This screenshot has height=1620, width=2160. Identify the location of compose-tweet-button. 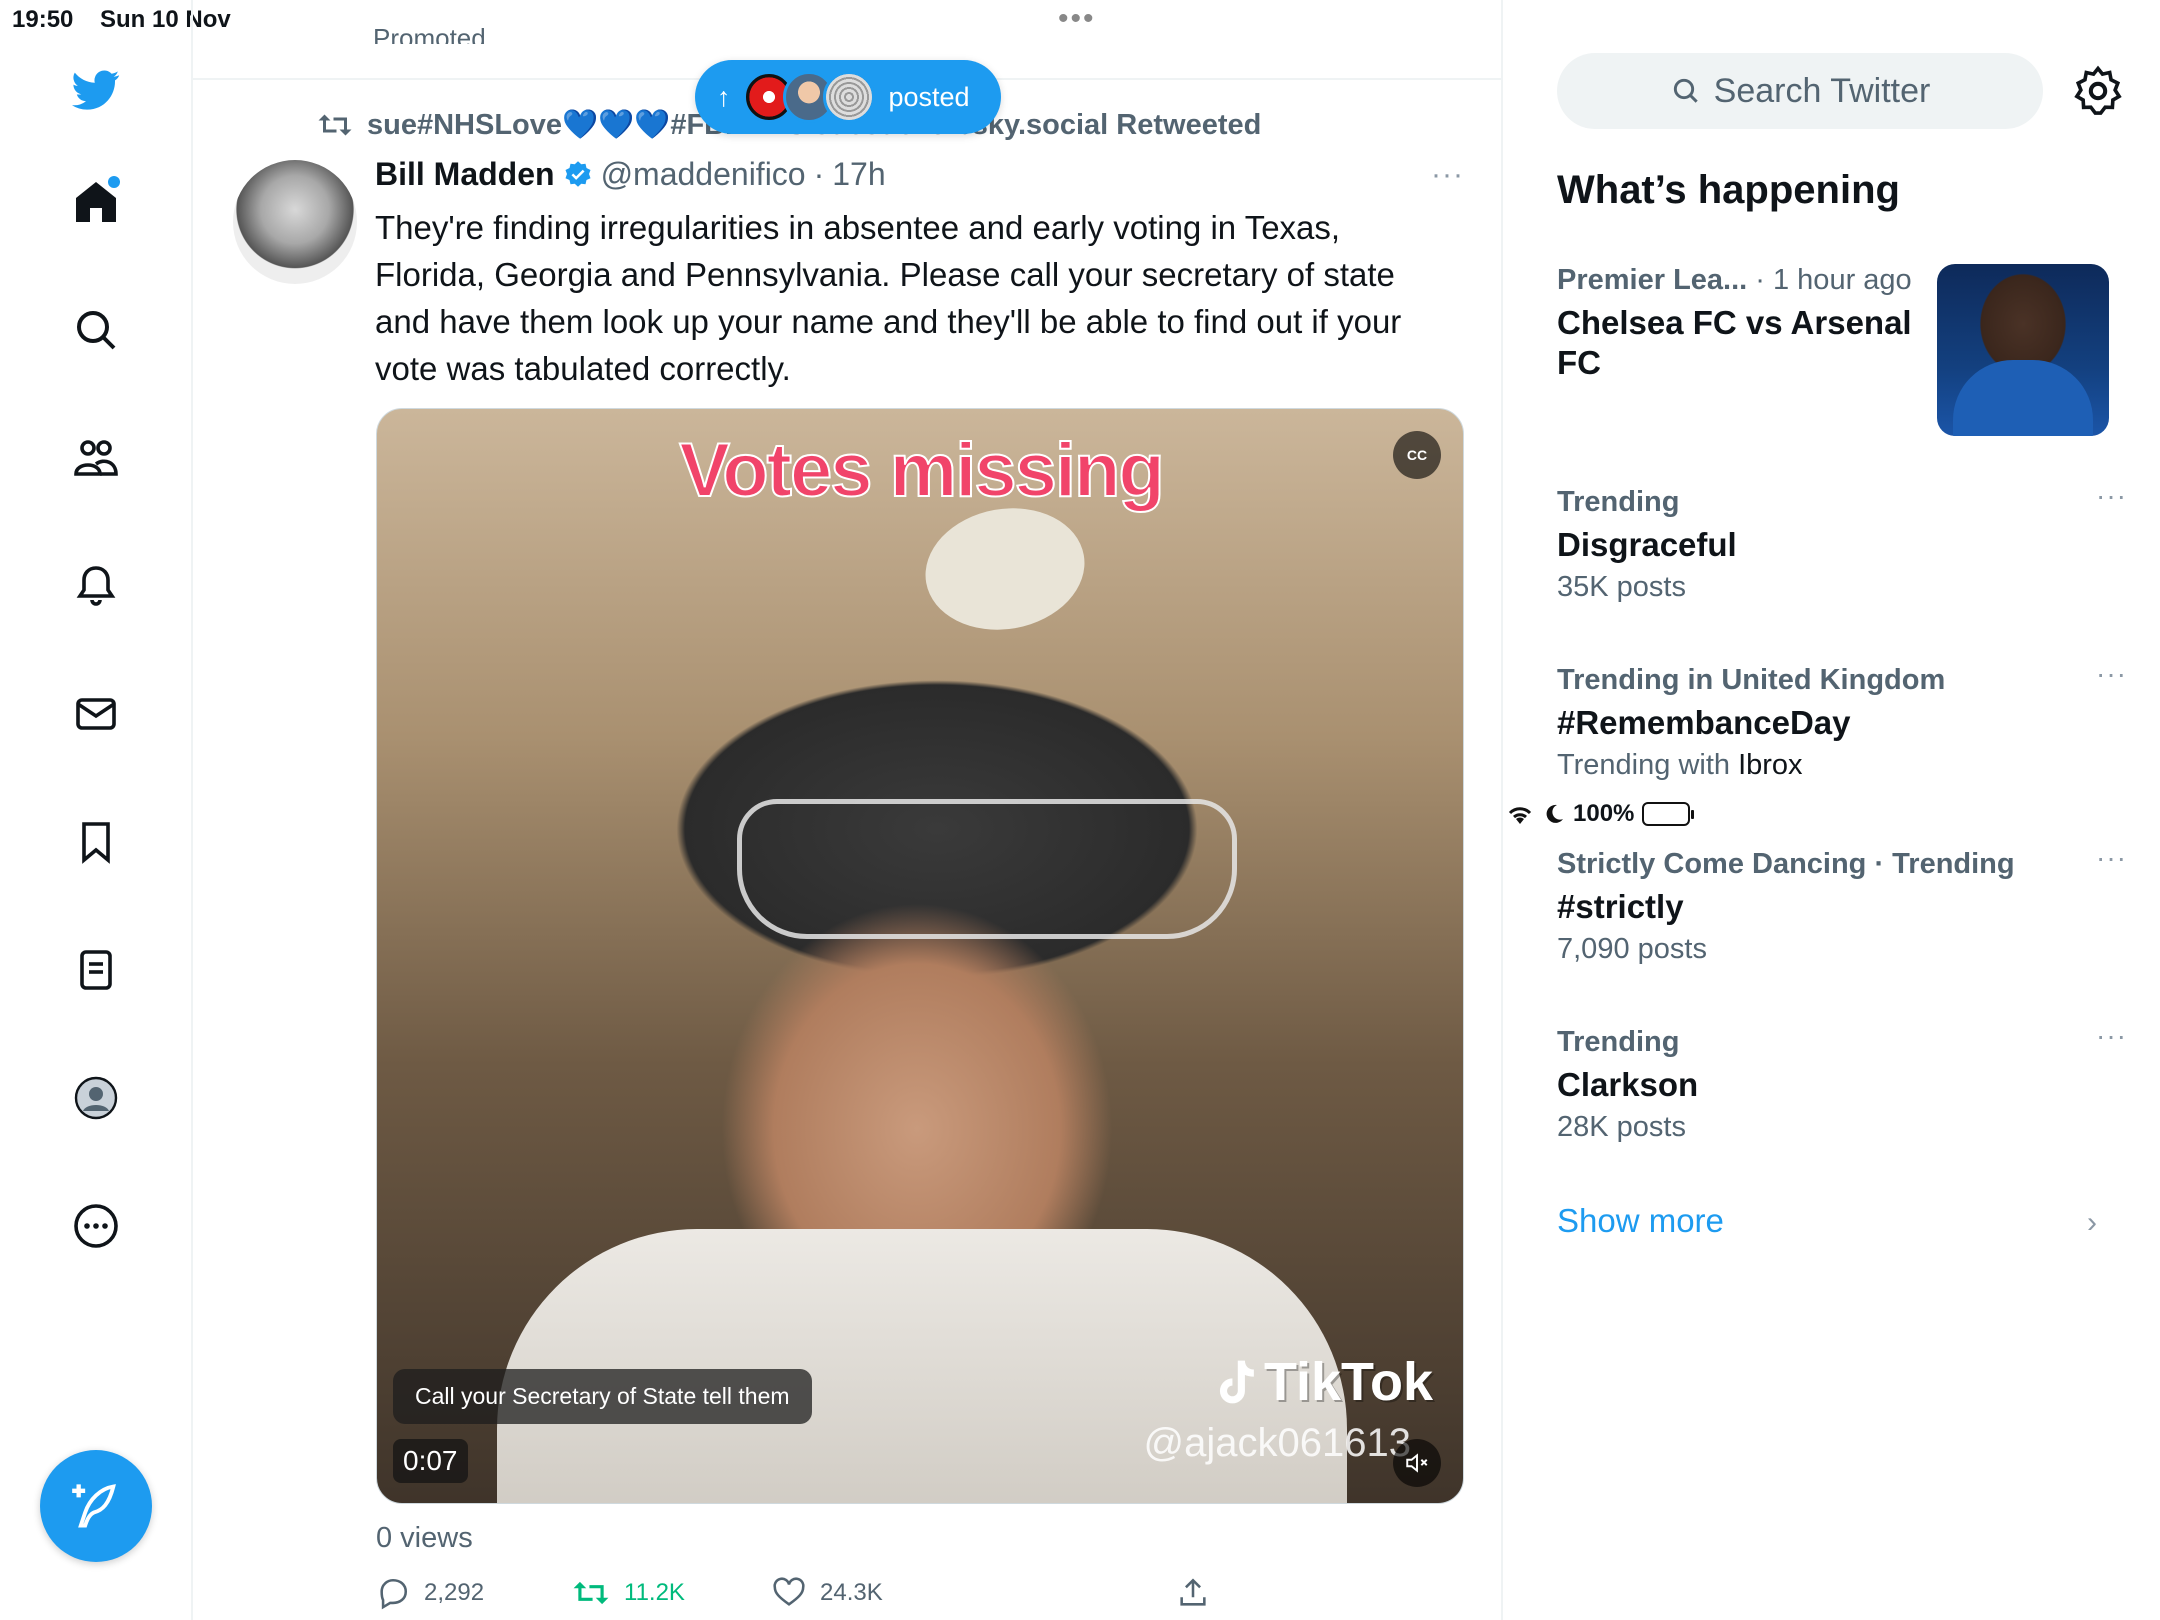
(96, 1506).